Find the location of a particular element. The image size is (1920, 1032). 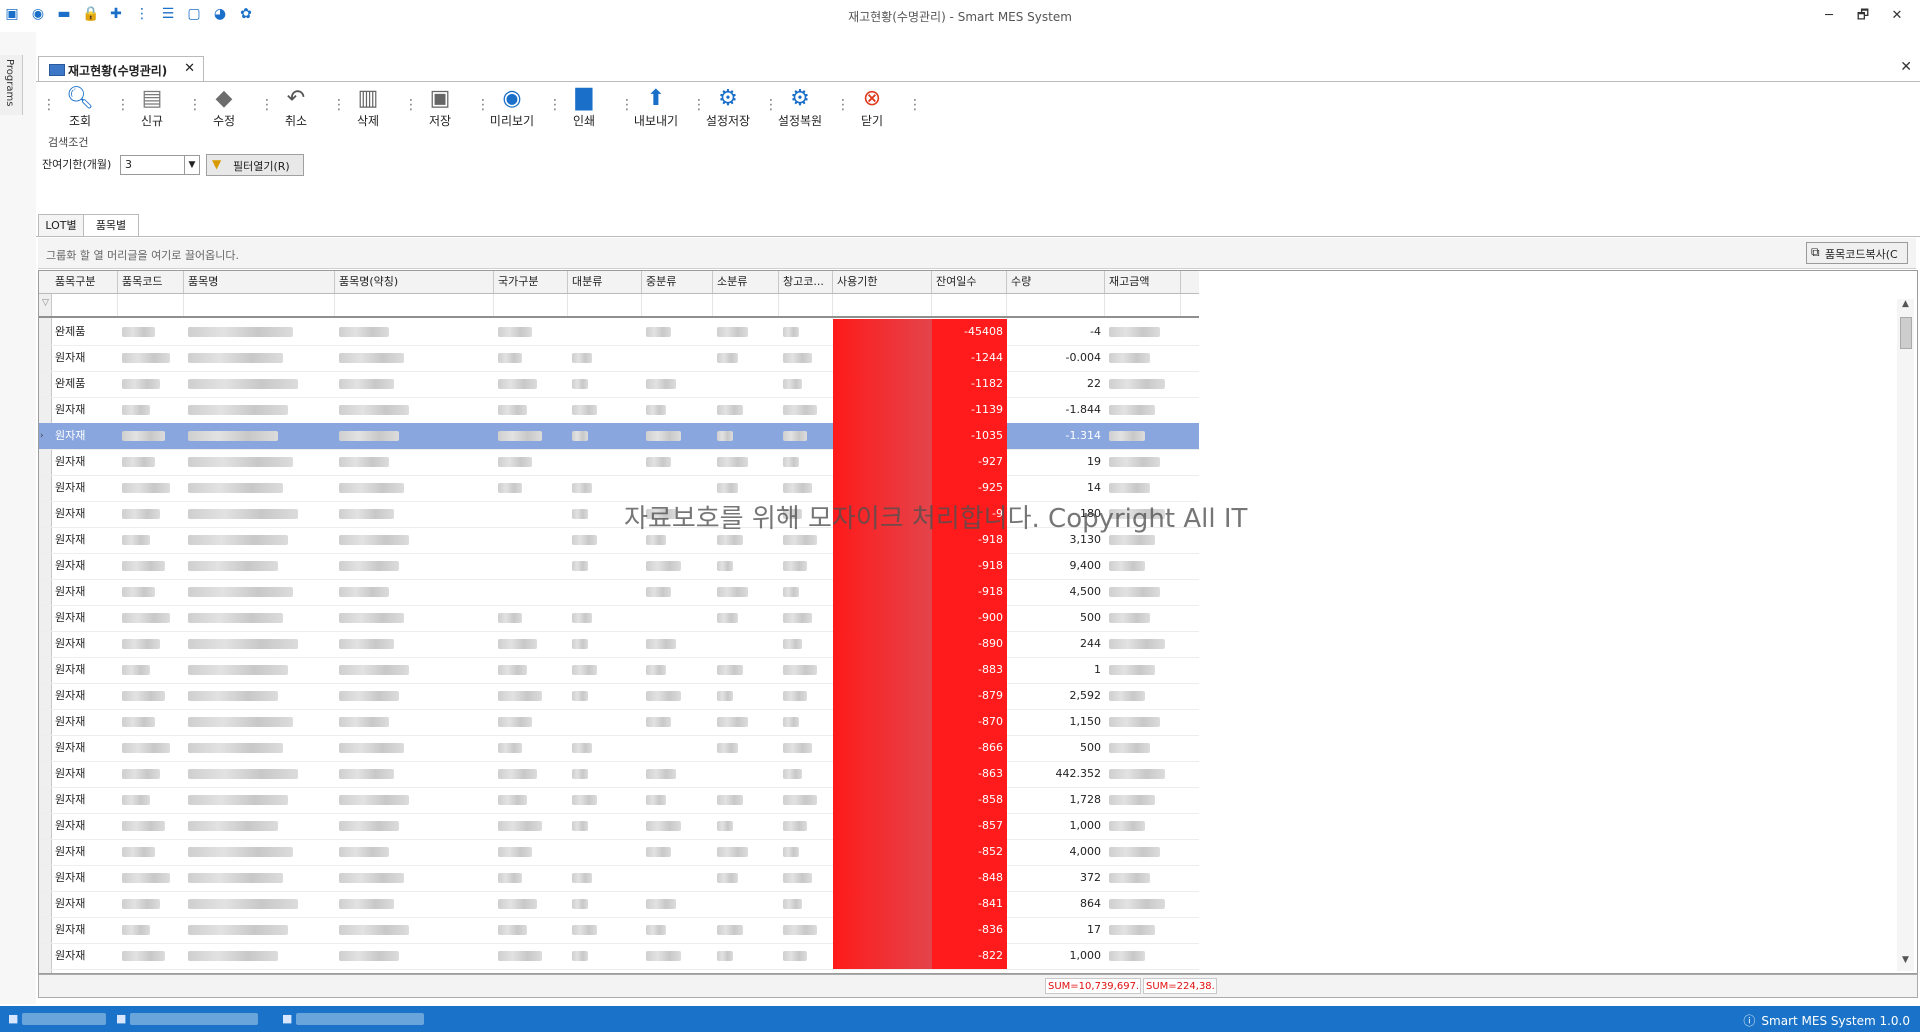

minimize-button: ─ is located at coordinates (1829, 16).